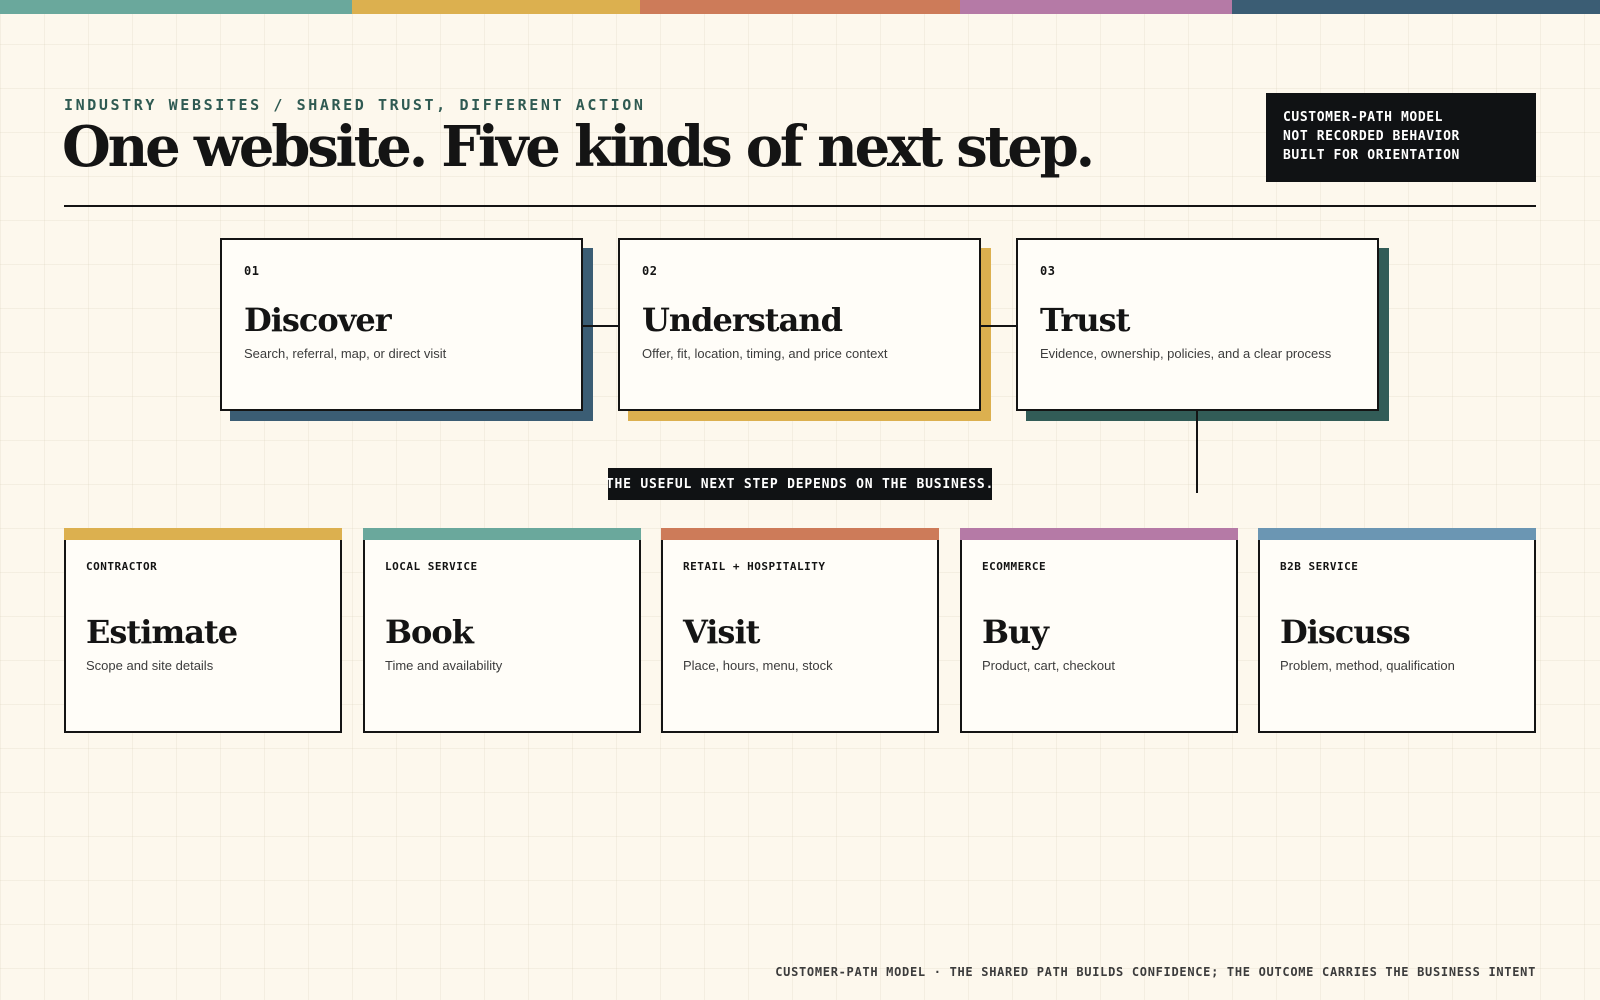  Describe the element at coordinates (1096, 7) in the screenshot. I see `stripe-segment-mauve` at that location.